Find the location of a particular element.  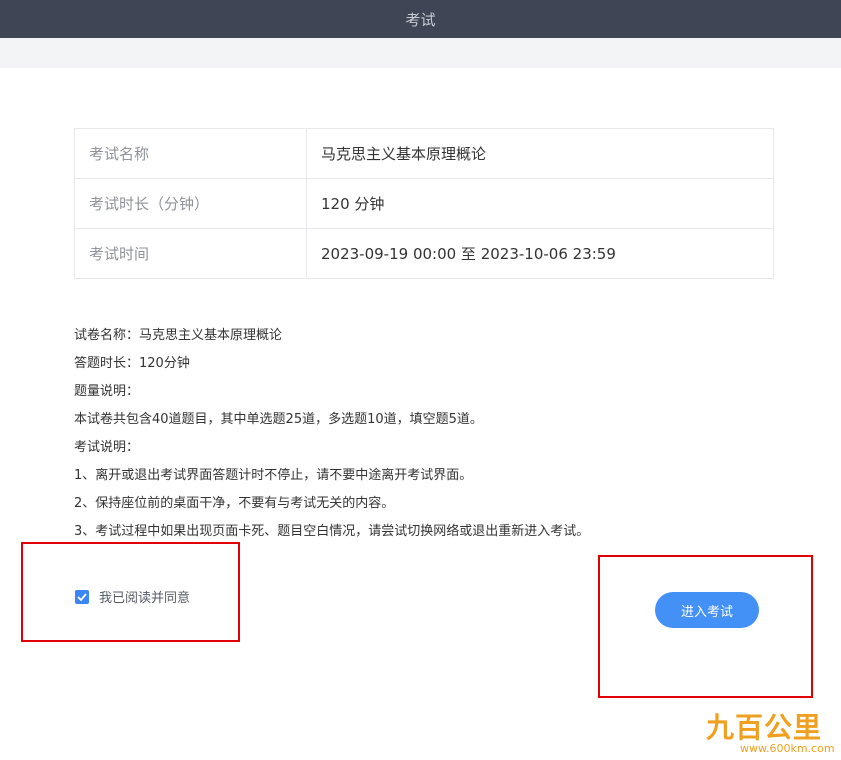

page-title: 考试 is located at coordinates (420, 19).